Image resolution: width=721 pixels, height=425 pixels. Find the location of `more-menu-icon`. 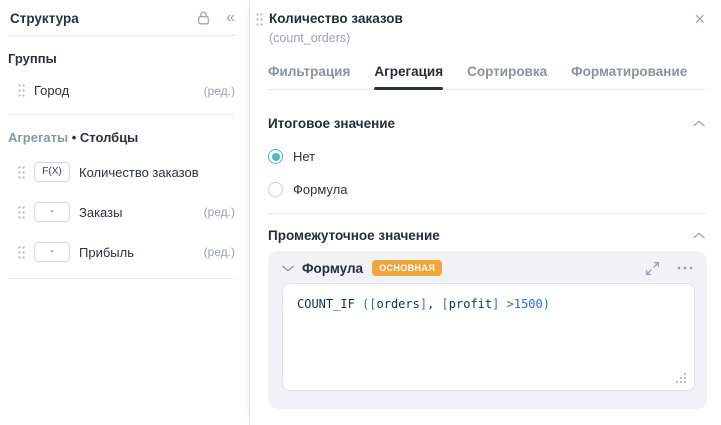

more-menu-icon is located at coordinates (685, 268).